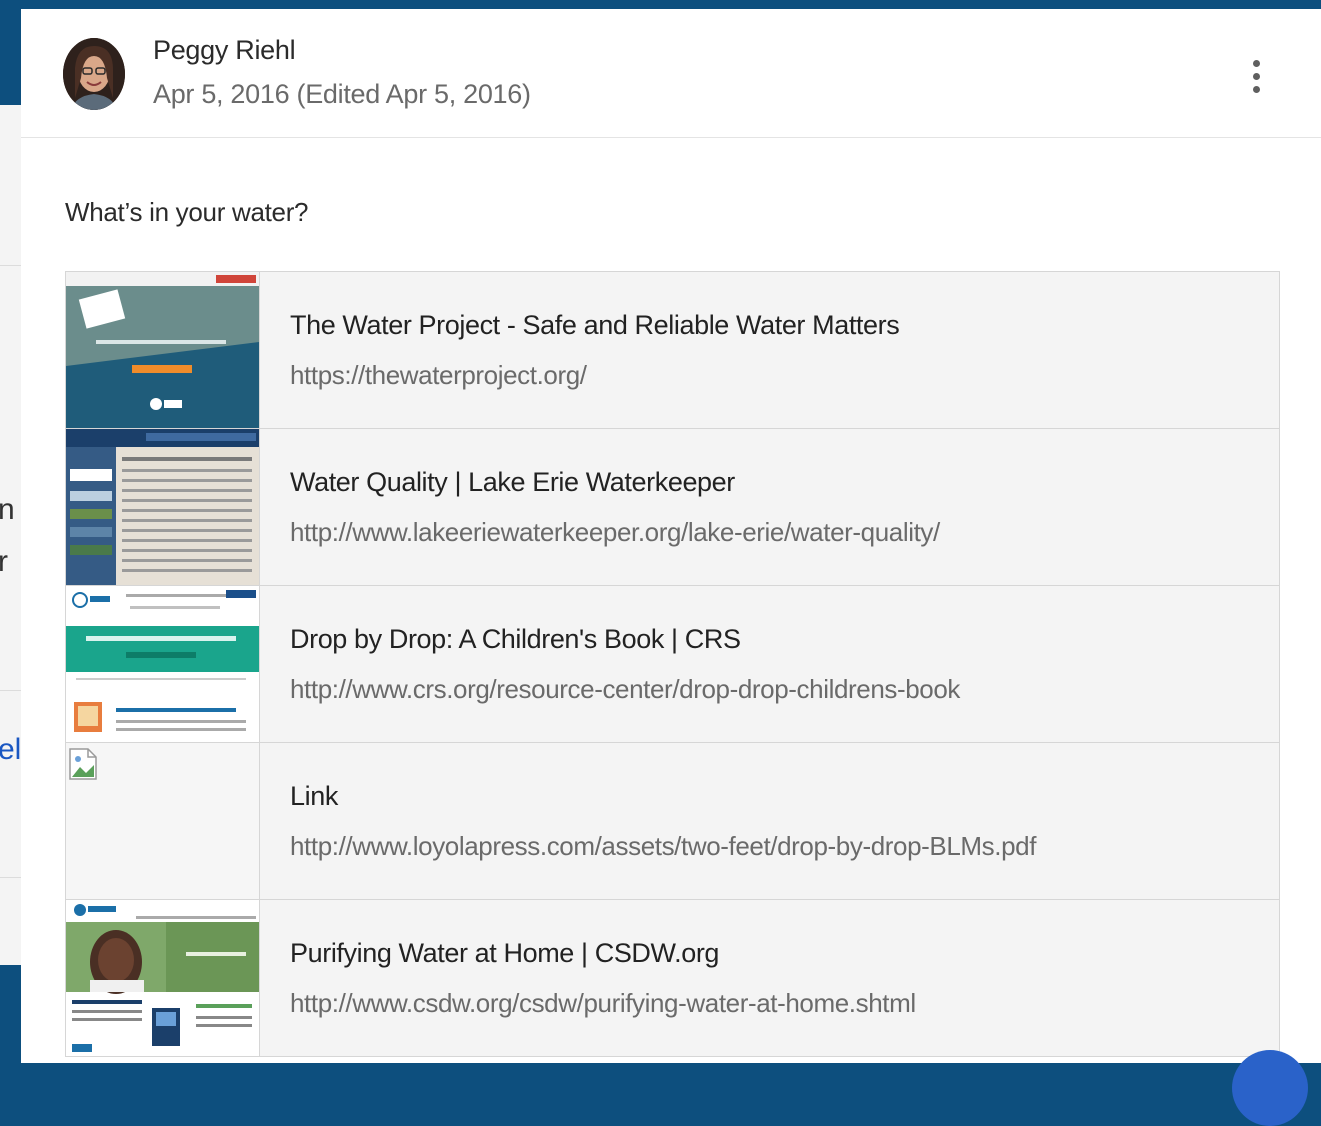 Image resolution: width=1321 pixels, height=1126 pixels. What do you see at coordinates (1270, 1088) in the screenshot?
I see `floating-action-button` at bounding box center [1270, 1088].